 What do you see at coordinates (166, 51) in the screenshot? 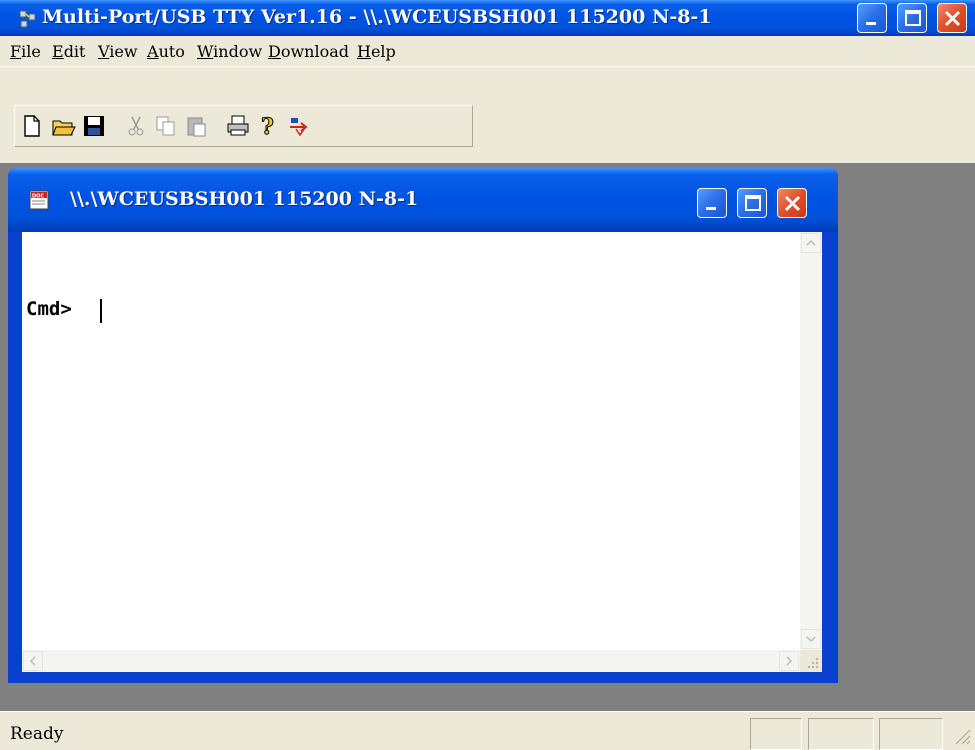
I see `menu-auto: Auto` at bounding box center [166, 51].